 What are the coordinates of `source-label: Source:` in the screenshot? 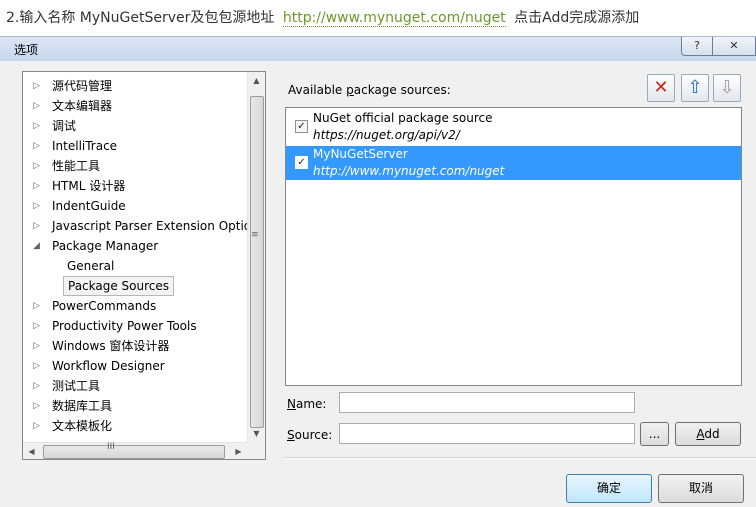 It's located at (309, 435).